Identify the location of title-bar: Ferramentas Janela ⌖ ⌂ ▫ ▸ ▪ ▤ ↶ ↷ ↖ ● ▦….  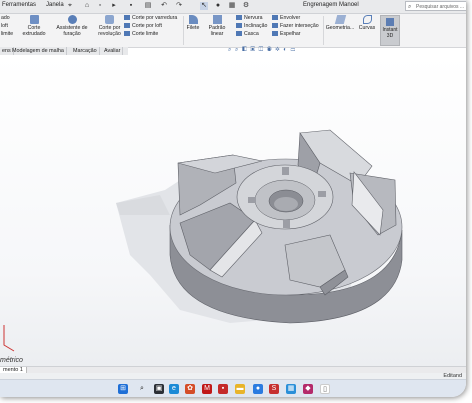
(233, 7).